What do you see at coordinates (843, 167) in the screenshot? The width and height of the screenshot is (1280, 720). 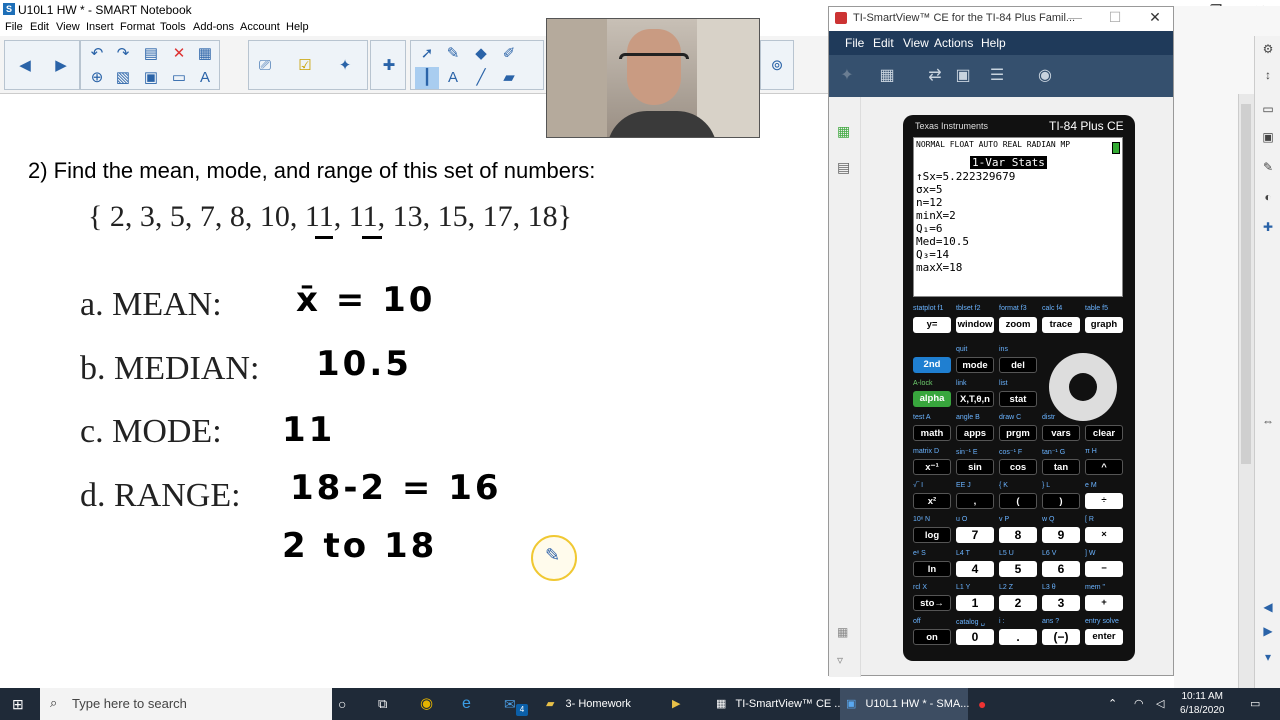 I see `keypress-history-icon: ▤` at bounding box center [843, 167].